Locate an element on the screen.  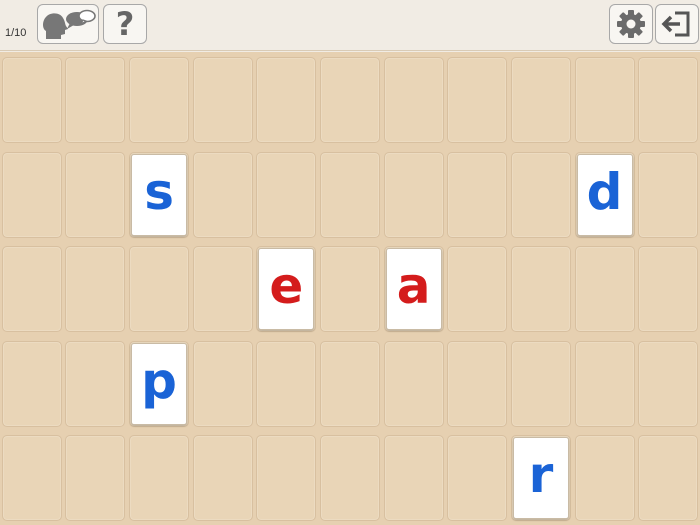
letter-tile-d: d is located at coordinates (604, 194).